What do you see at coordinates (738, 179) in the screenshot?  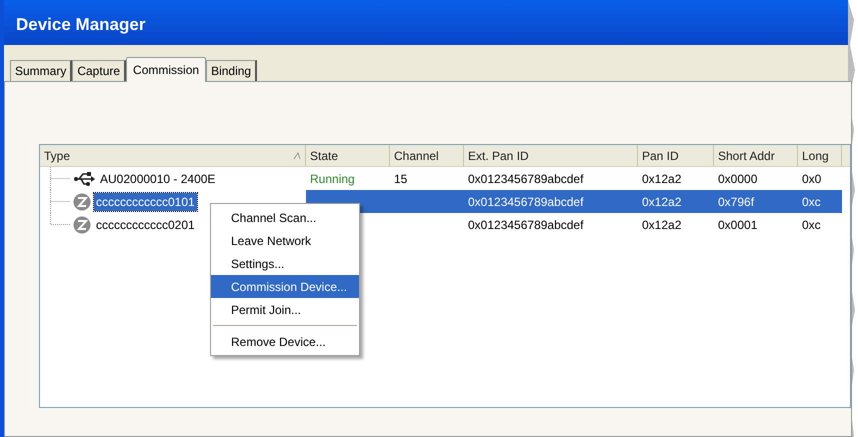 I see `table-cell-text: 0x0000` at bounding box center [738, 179].